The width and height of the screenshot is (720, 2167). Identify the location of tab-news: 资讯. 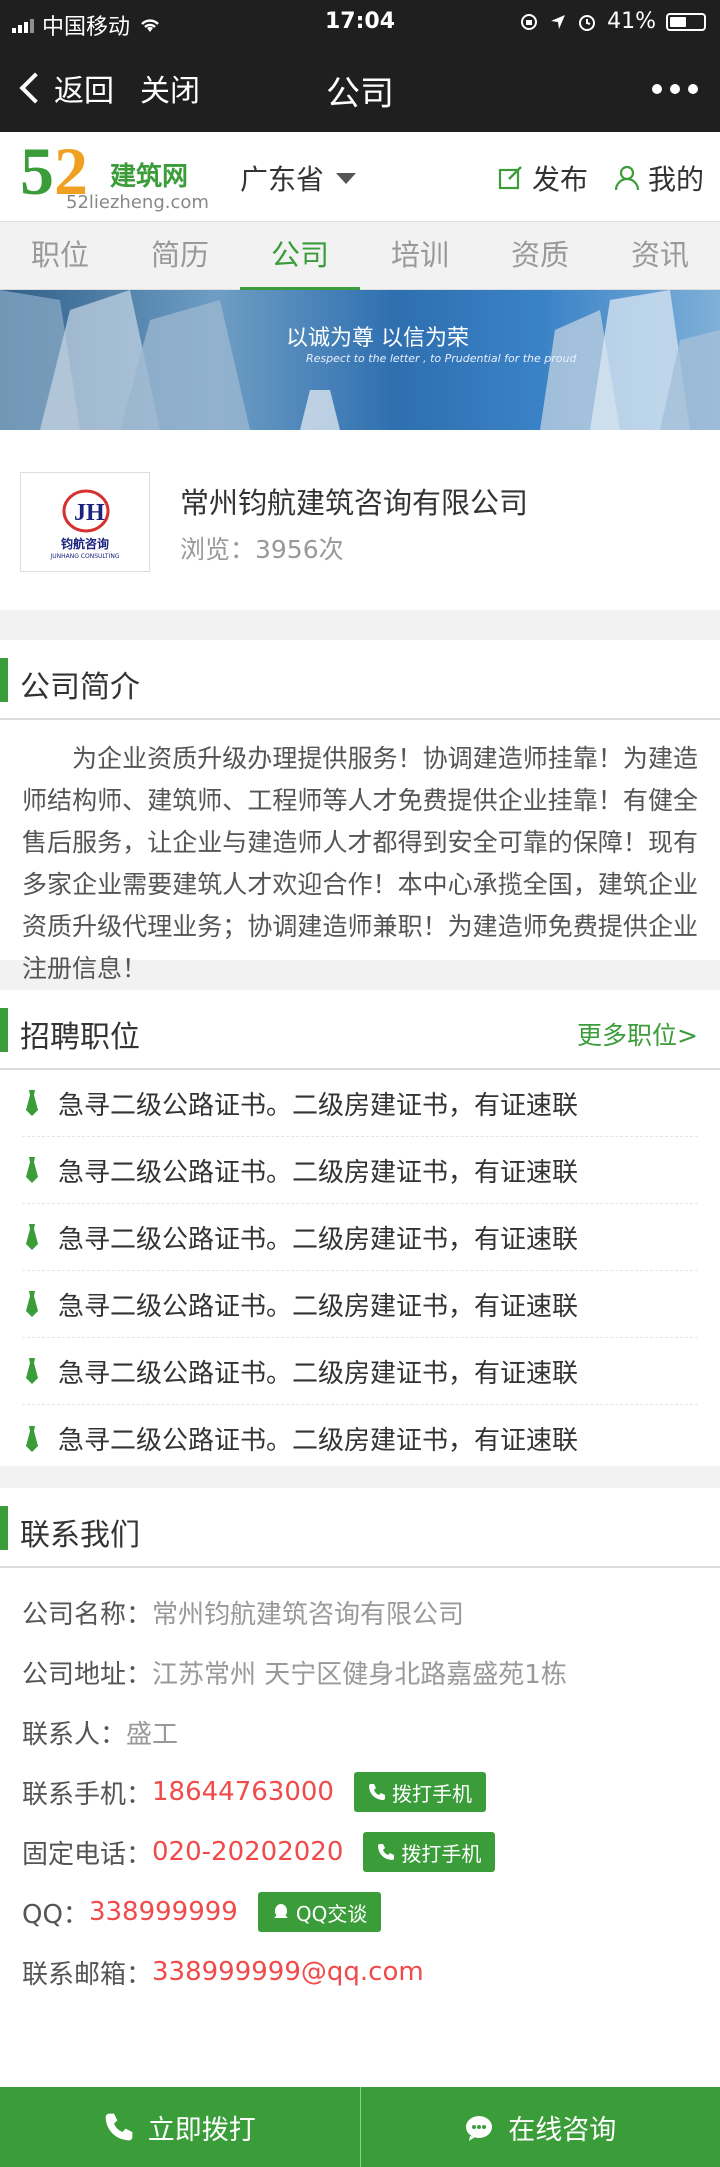
(660, 255).